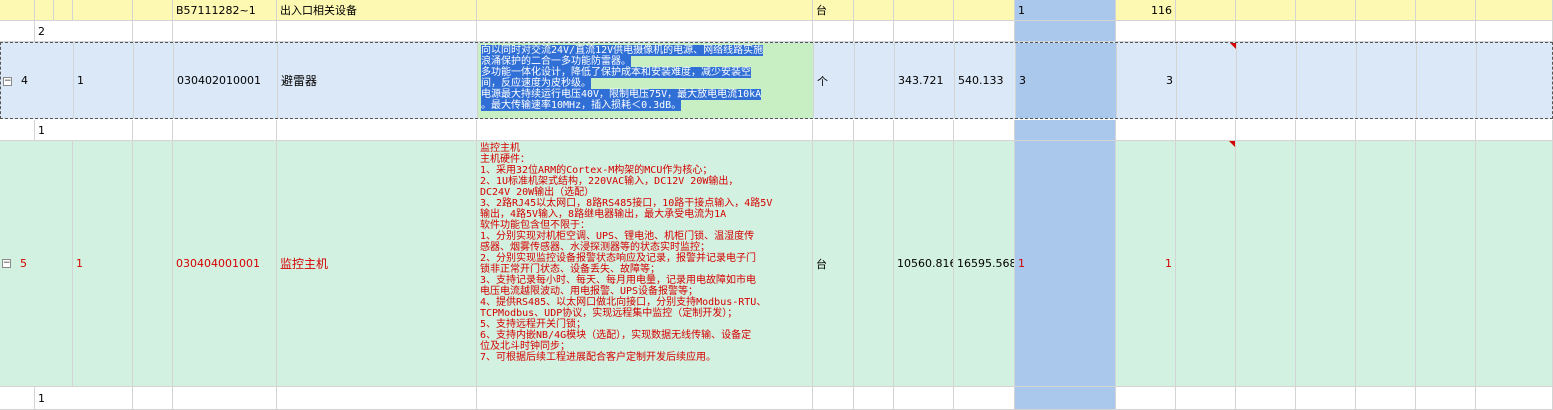 This screenshot has width=1553, height=410. Describe the element at coordinates (609, 181) in the screenshot. I see `description-line: 2、1U标准机架式结构，220VAC输入，DC12V 20W输出，` at that location.